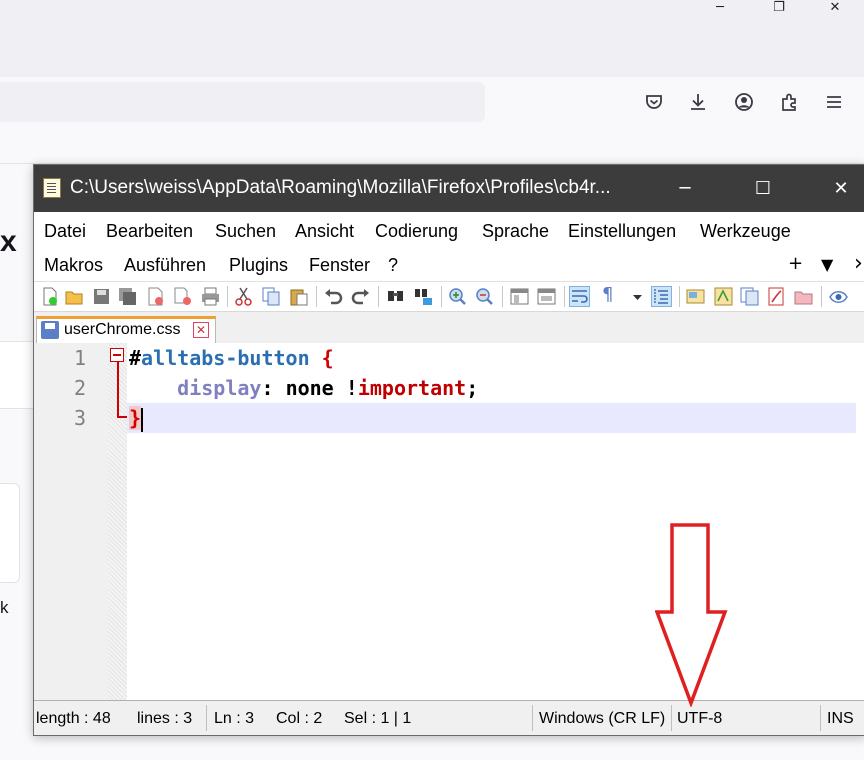 The height and width of the screenshot is (760, 864). Describe the element at coordinates (242, 102) in the screenshot. I see `firefox-url-bar` at that location.